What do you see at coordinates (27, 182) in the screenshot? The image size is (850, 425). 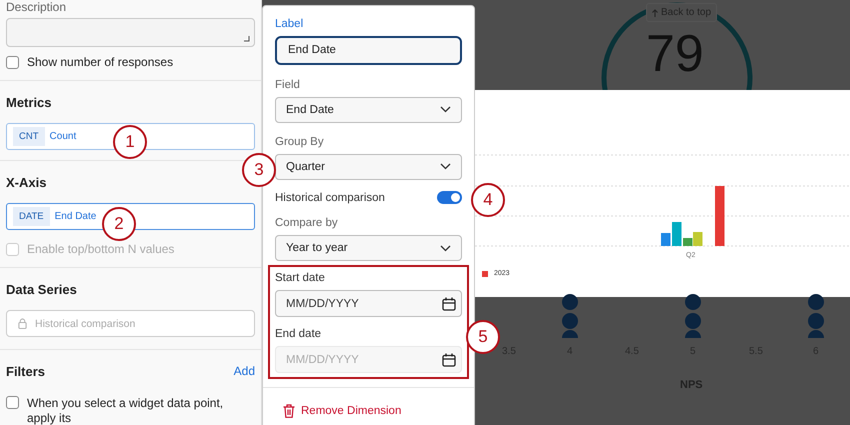 I see `section-title: X-Axis` at bounding box center [27, 182].